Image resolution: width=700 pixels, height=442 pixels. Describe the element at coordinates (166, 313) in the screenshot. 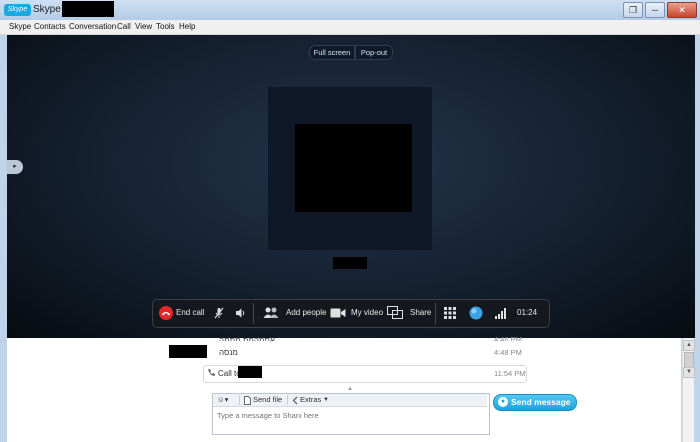

I see `phone-hangup-icon` at that location.